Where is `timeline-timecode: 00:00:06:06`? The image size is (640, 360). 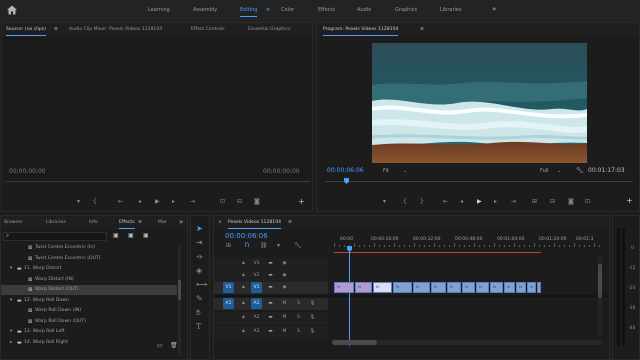
timeline-timecode: 00:00:06:06 is located at coordinates (246, 236).